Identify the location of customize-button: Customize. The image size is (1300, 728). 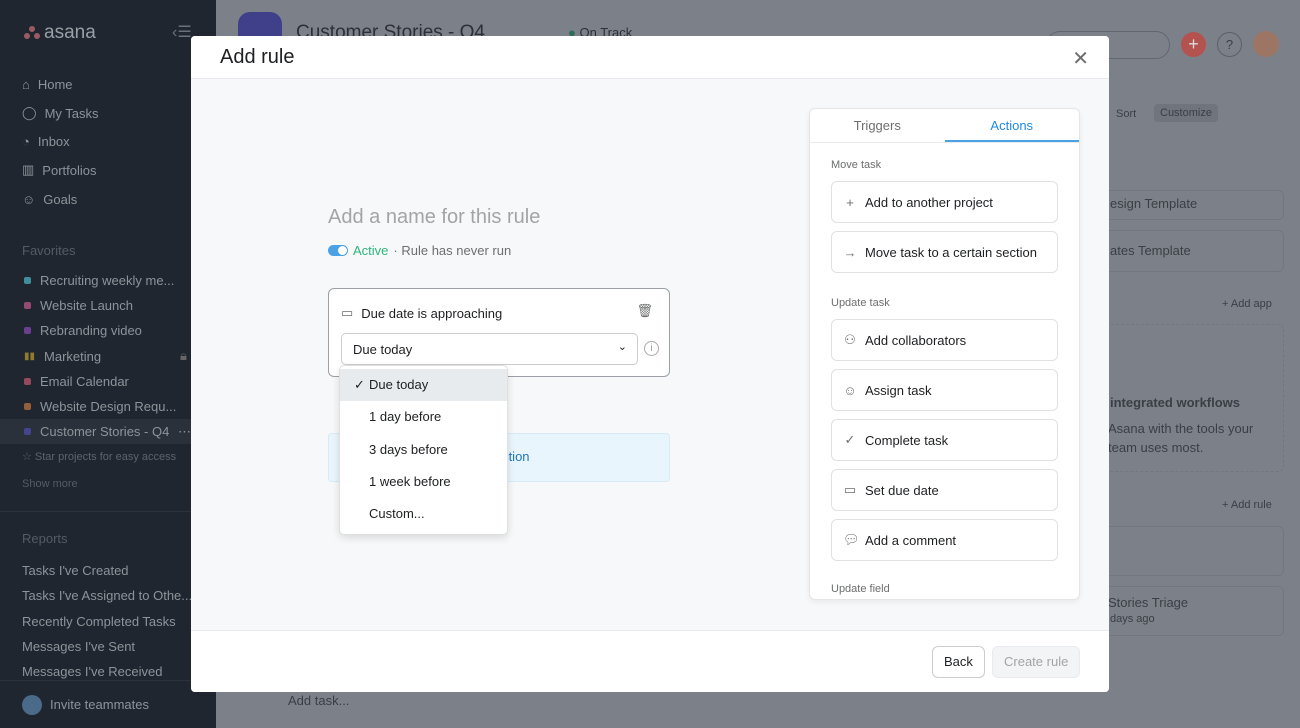
(1186, 113).